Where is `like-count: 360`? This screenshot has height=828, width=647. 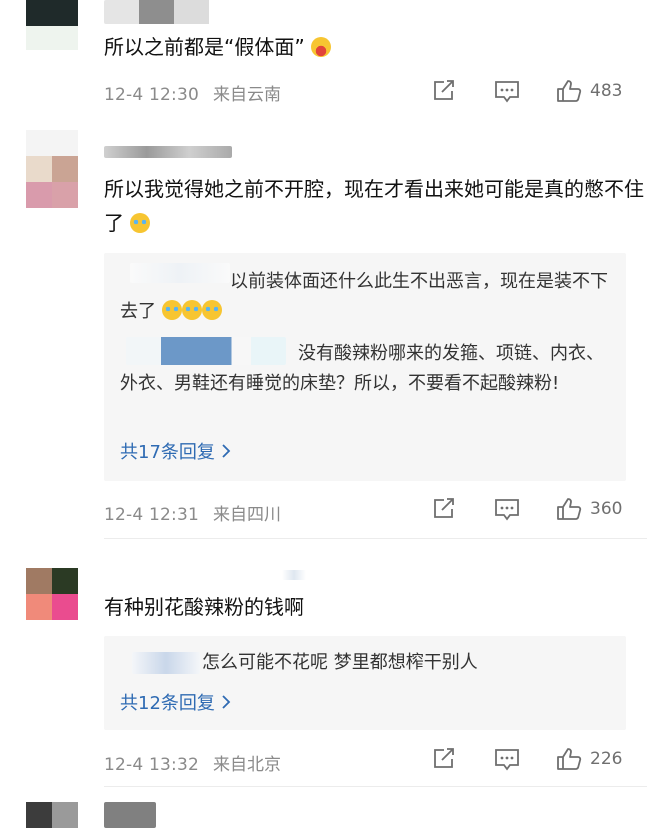
like-count: 360 is located at coordinates (606, 509).